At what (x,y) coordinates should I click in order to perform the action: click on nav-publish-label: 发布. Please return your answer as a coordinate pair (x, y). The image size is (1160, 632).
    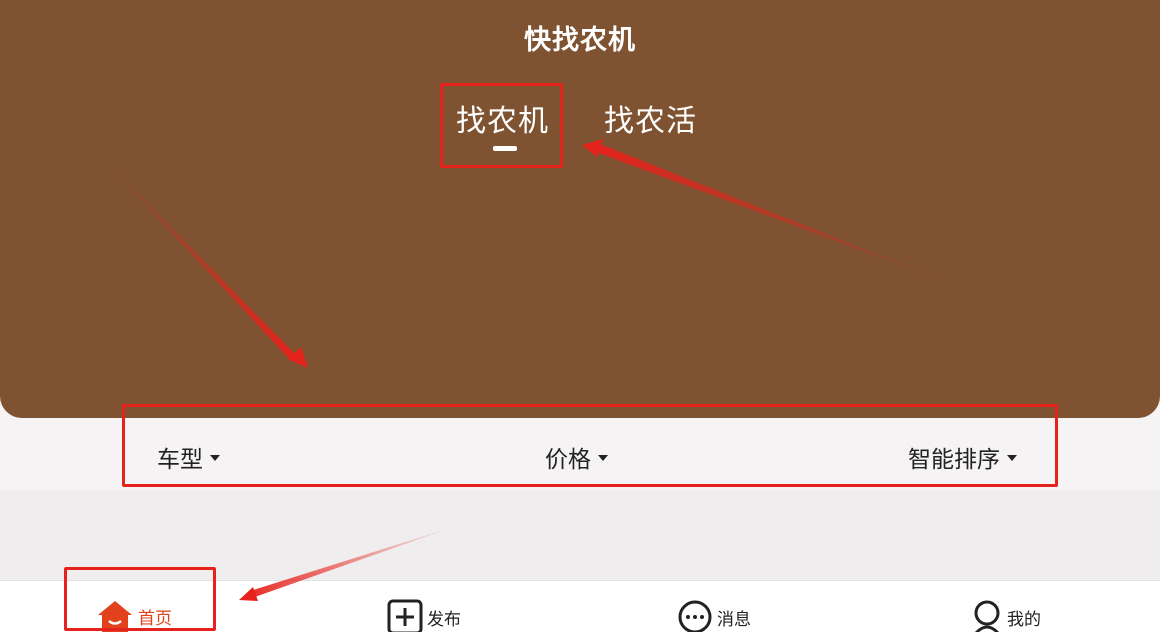
    Looking at the image, I should click on (444, 619).